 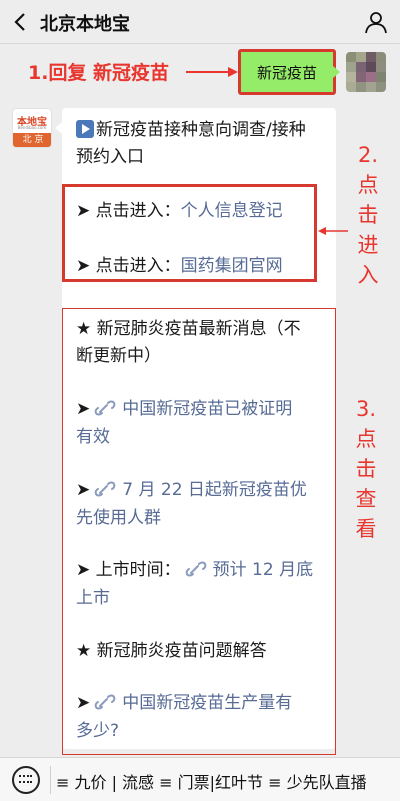 What do you see at coordinates (212, 72) in the screenshot?
I see `annotation-arrow-right-icon` at bounding box center [212, 72].